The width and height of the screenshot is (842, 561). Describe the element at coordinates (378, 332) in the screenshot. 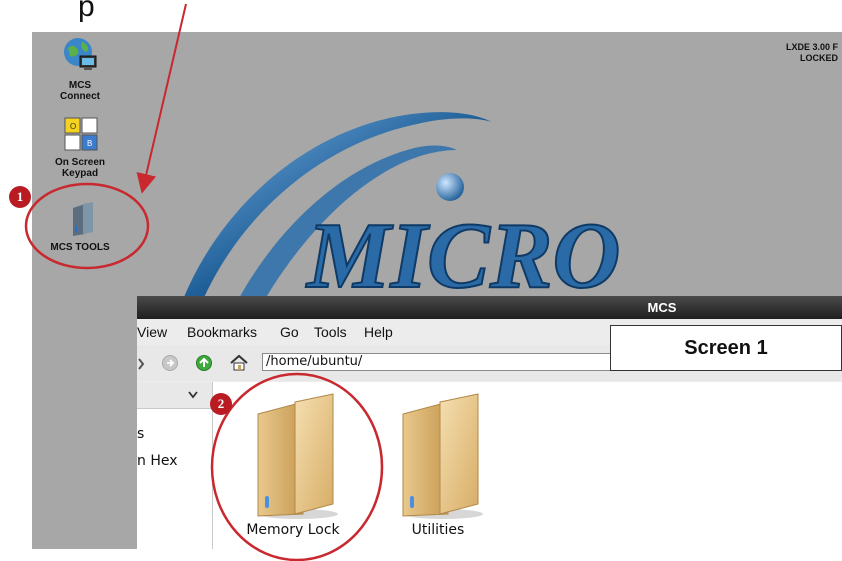

I see `menu-help: Help` at that location.